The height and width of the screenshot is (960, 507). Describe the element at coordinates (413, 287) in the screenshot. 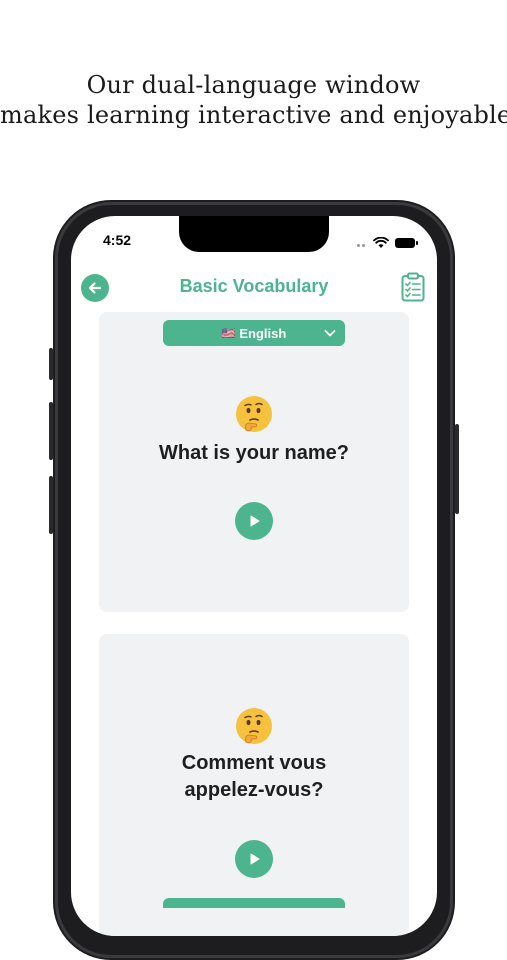

I see `clipboard-checklist-icon` at that location.